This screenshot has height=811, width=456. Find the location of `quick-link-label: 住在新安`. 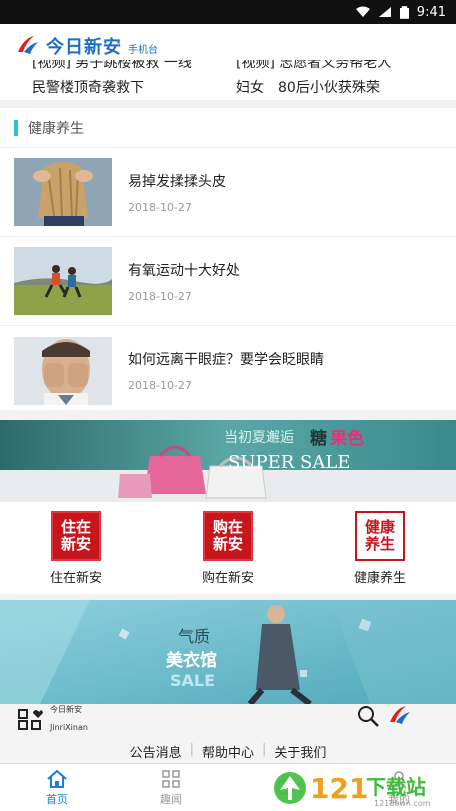

quick-link-label: 住在新安 is located at coordinates (76, 576).